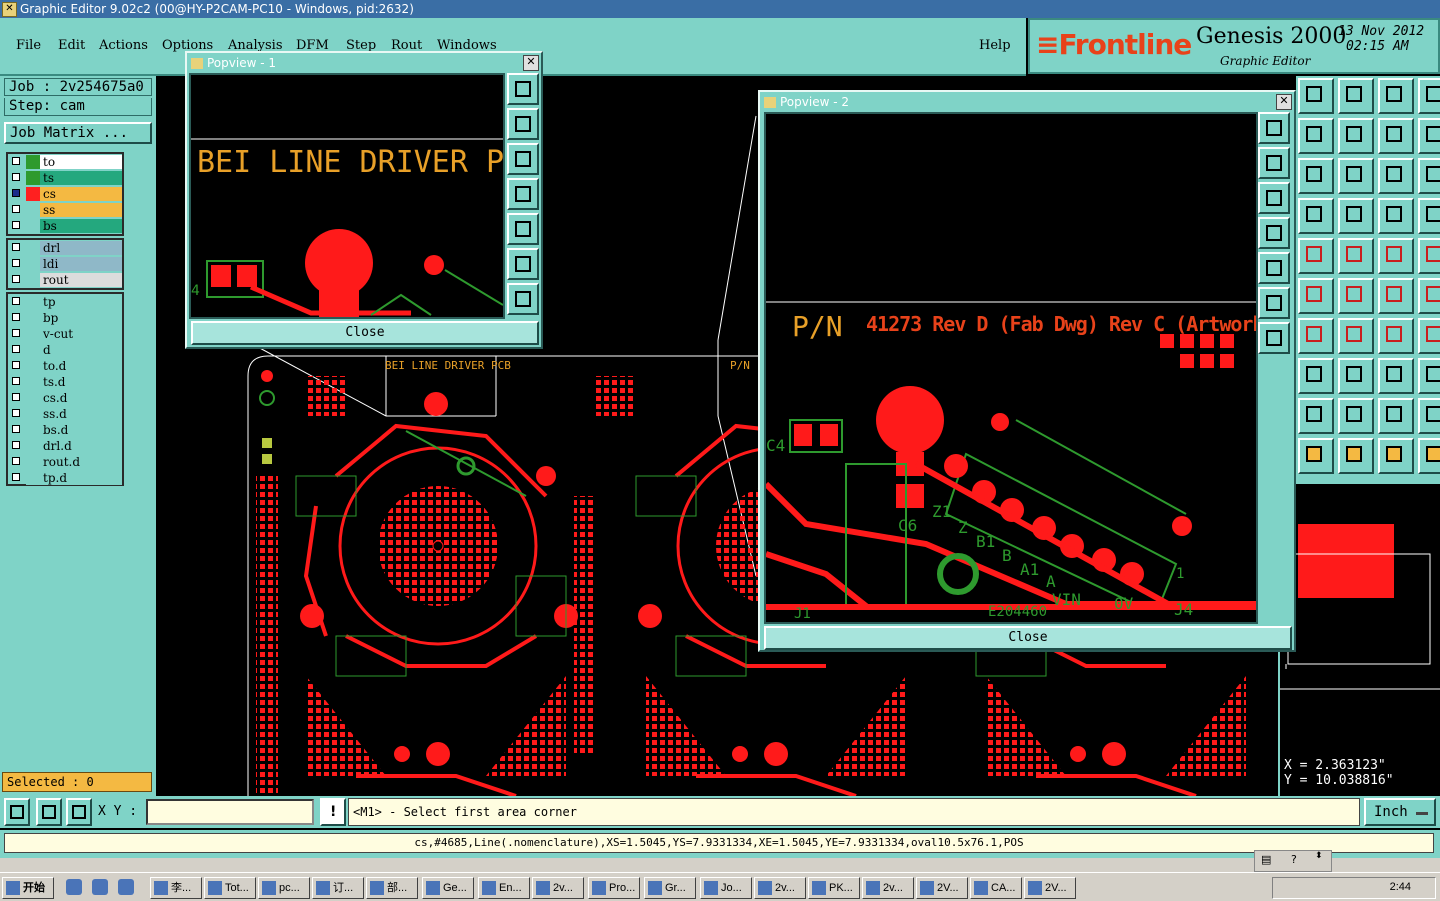  I want to click on popview-1-close-button: Close, so click(365, 333).